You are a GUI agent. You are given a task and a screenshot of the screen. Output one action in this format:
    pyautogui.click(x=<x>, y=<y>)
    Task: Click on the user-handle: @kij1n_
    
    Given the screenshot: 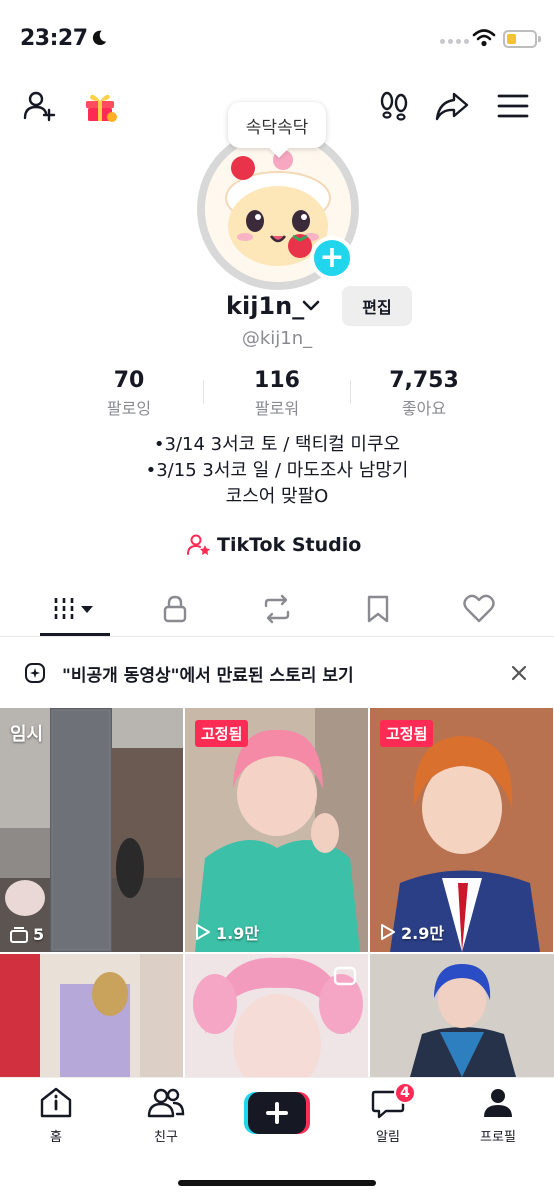 What is the action you would take?
    pyautogui.click(x=277, y=338)
    